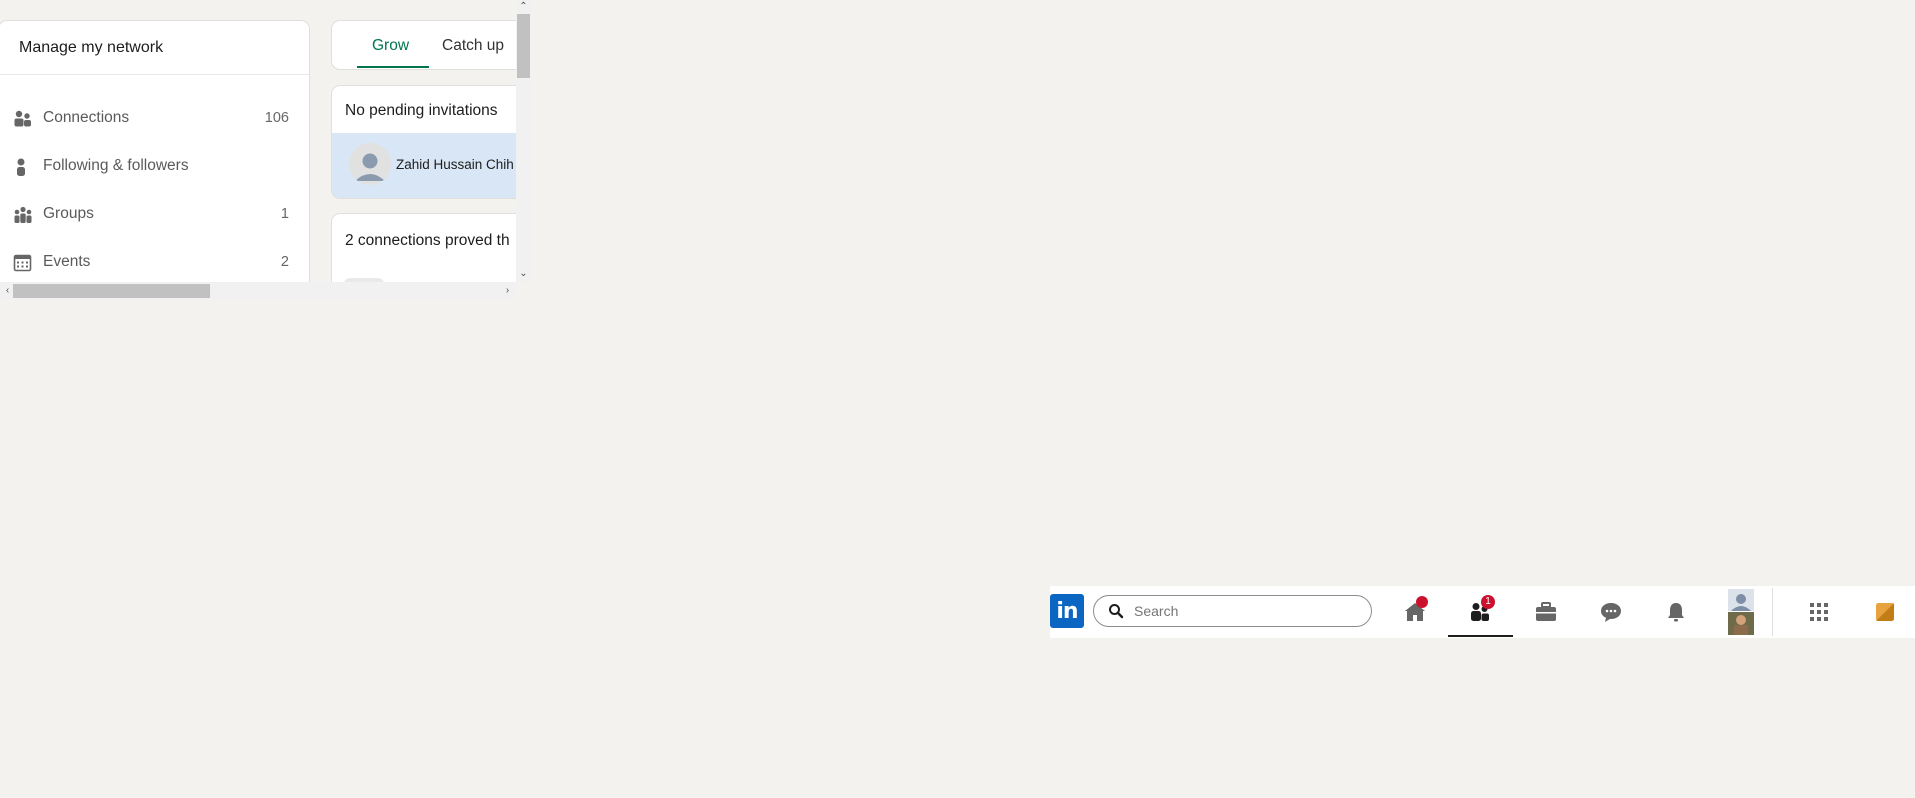 This screenshot has height=798, width=1915. I want to click on nav-premium, so click(1885, 612).